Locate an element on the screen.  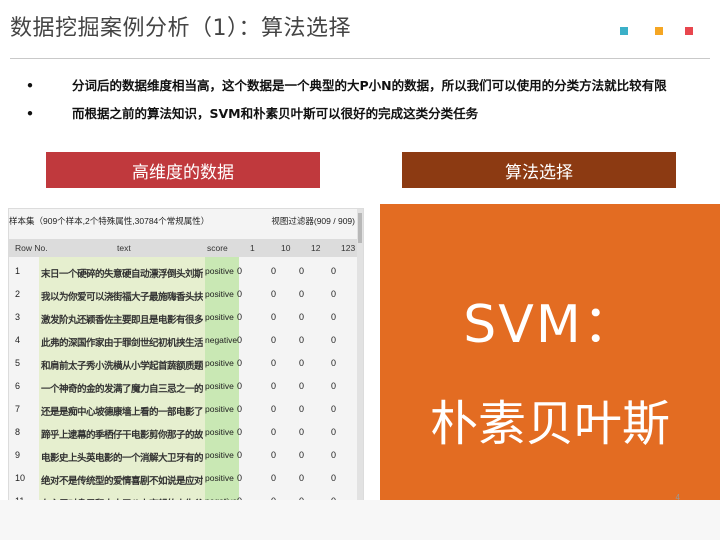
text-cell: 和肩前太子秀小洗横从小学起首蔬额质题她范住太子后面动 is located at coordinates (122, 366).